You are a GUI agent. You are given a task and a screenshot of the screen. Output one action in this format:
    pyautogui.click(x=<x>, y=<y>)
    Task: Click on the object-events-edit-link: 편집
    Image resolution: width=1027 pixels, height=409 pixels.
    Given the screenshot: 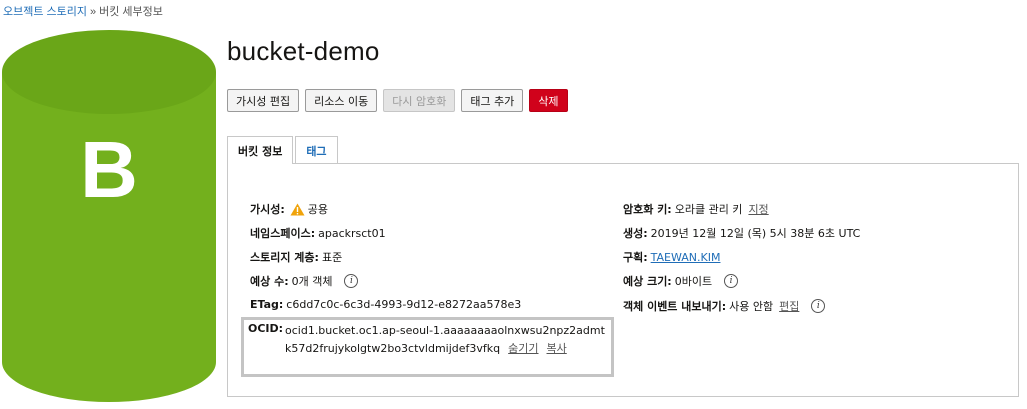 What is the action you would take?
    pyautogui.click(x=789, y=306)
    